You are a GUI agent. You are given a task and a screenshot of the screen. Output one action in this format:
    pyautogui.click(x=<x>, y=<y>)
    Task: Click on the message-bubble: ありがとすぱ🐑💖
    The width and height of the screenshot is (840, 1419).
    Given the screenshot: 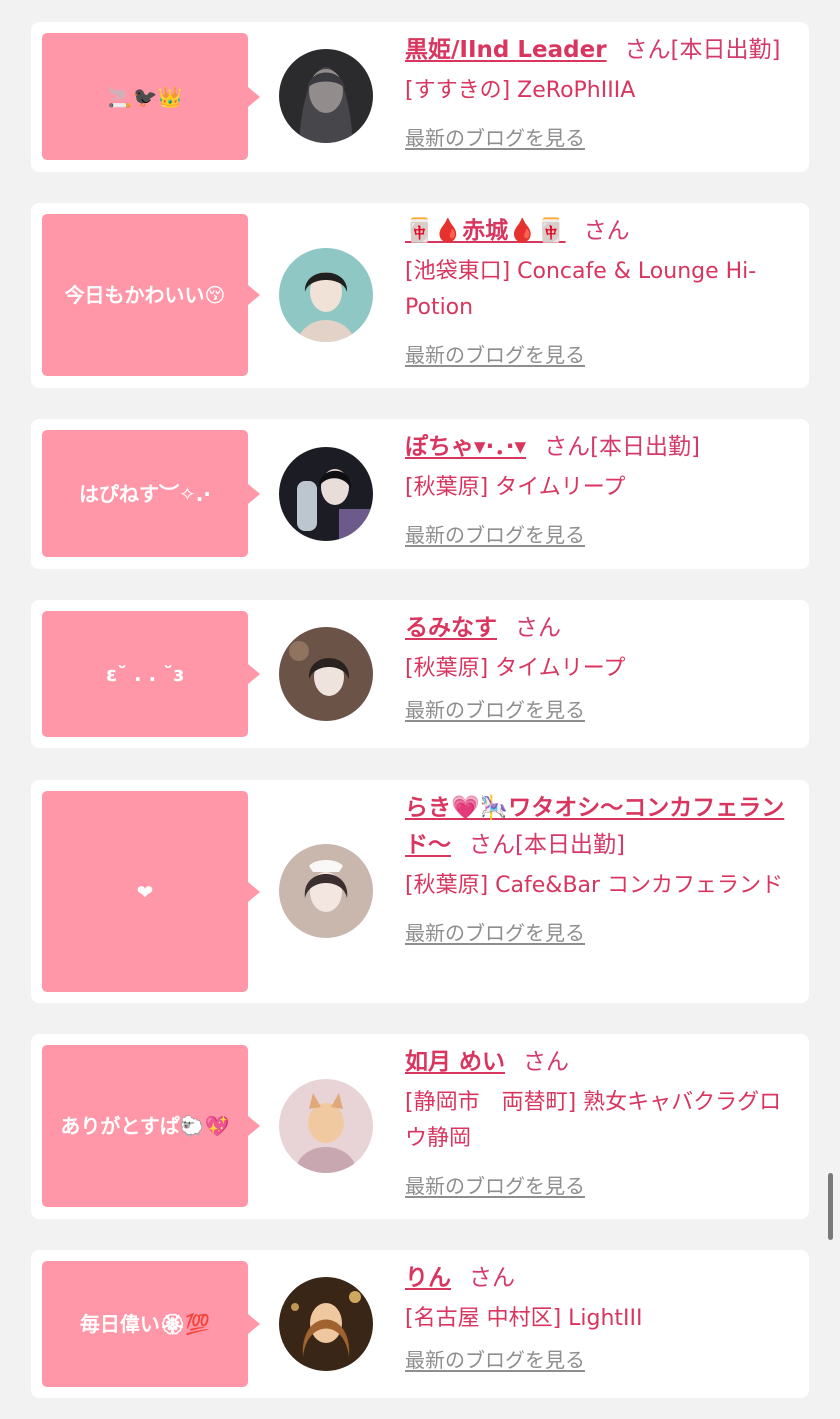 What is the action you would take?
    pyautogui.click(x=151, y=1126)
    